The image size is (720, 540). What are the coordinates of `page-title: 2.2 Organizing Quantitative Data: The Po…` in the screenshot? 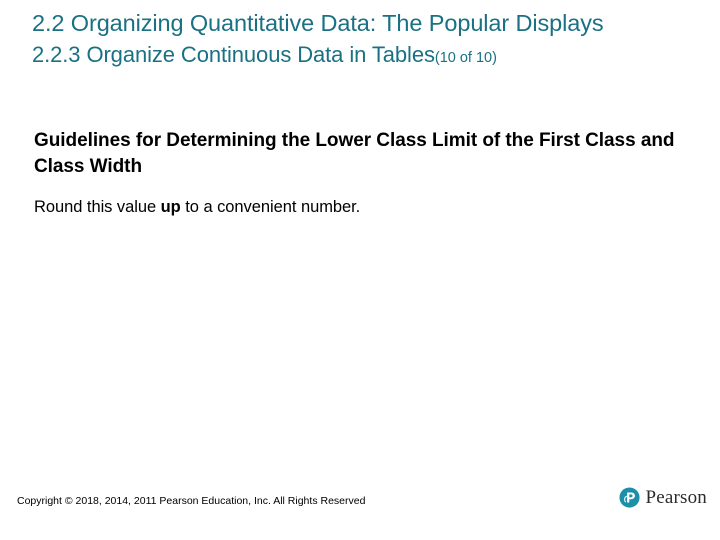 It's located at (318, 23).